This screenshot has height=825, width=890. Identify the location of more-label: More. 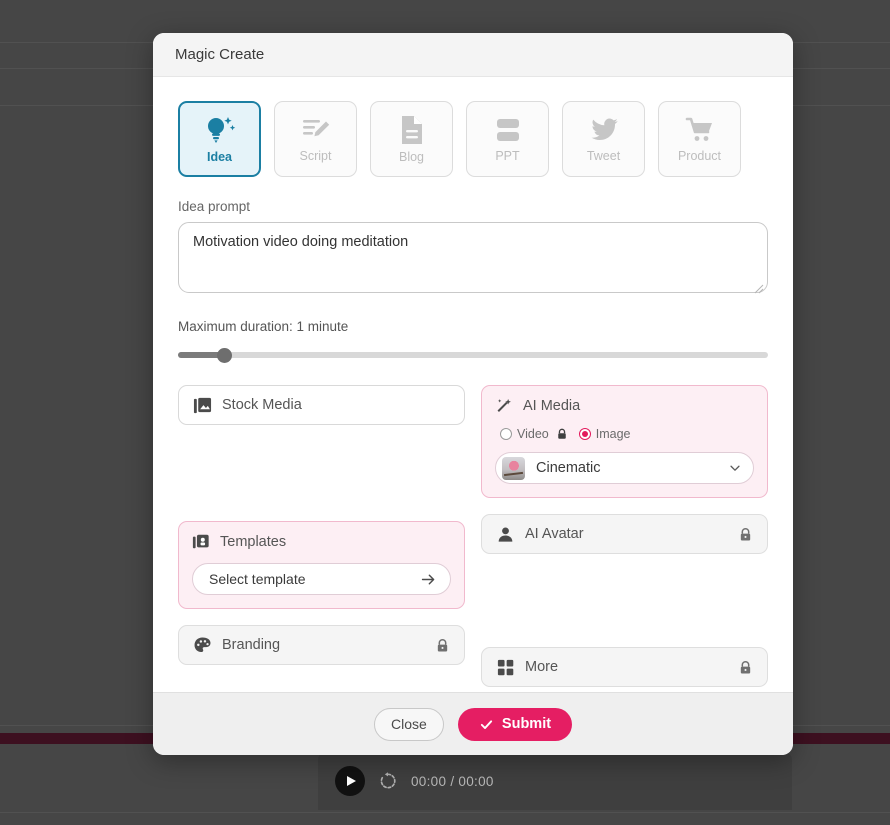
(542, 667).